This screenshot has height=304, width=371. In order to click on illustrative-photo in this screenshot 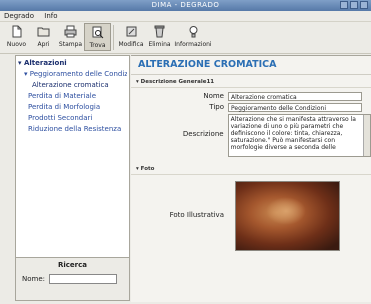, I will do `click(287, 216)`.